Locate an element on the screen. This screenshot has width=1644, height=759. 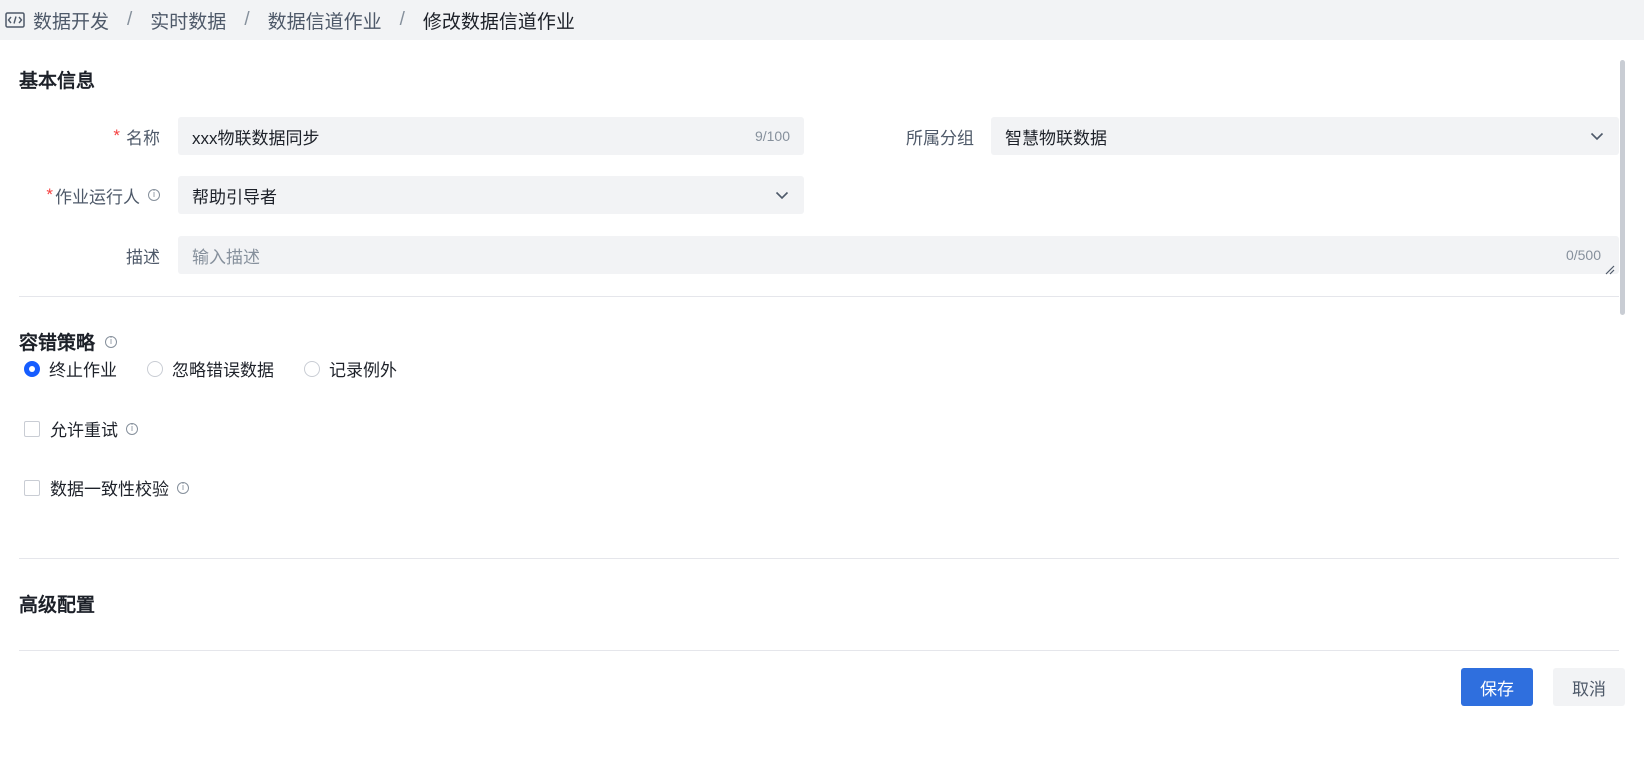
radio-option-terminate: 终止作业 is located at coordinates (70, 368).